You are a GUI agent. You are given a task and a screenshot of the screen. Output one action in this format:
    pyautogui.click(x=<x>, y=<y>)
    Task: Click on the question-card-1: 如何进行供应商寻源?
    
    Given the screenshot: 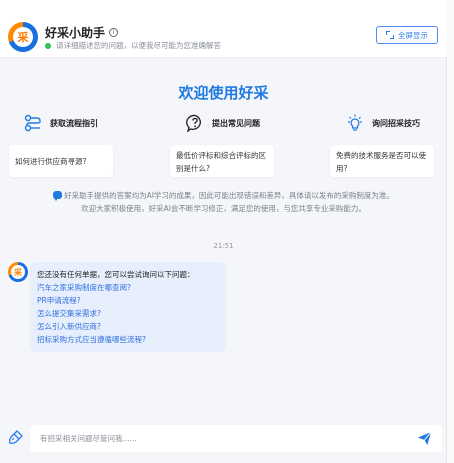 What is the action you would take?
    pyautogui.click(x=61, y=161)
    